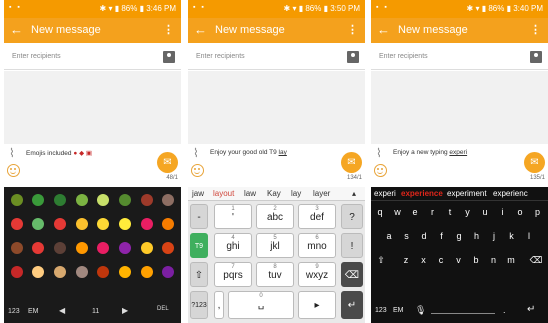 This screenshot has width=548, height=323. What do you see at coordinates (275, 245) in the screenshot?
I see `key-jkl: 5 jkl` at bounding box center [275, 245].